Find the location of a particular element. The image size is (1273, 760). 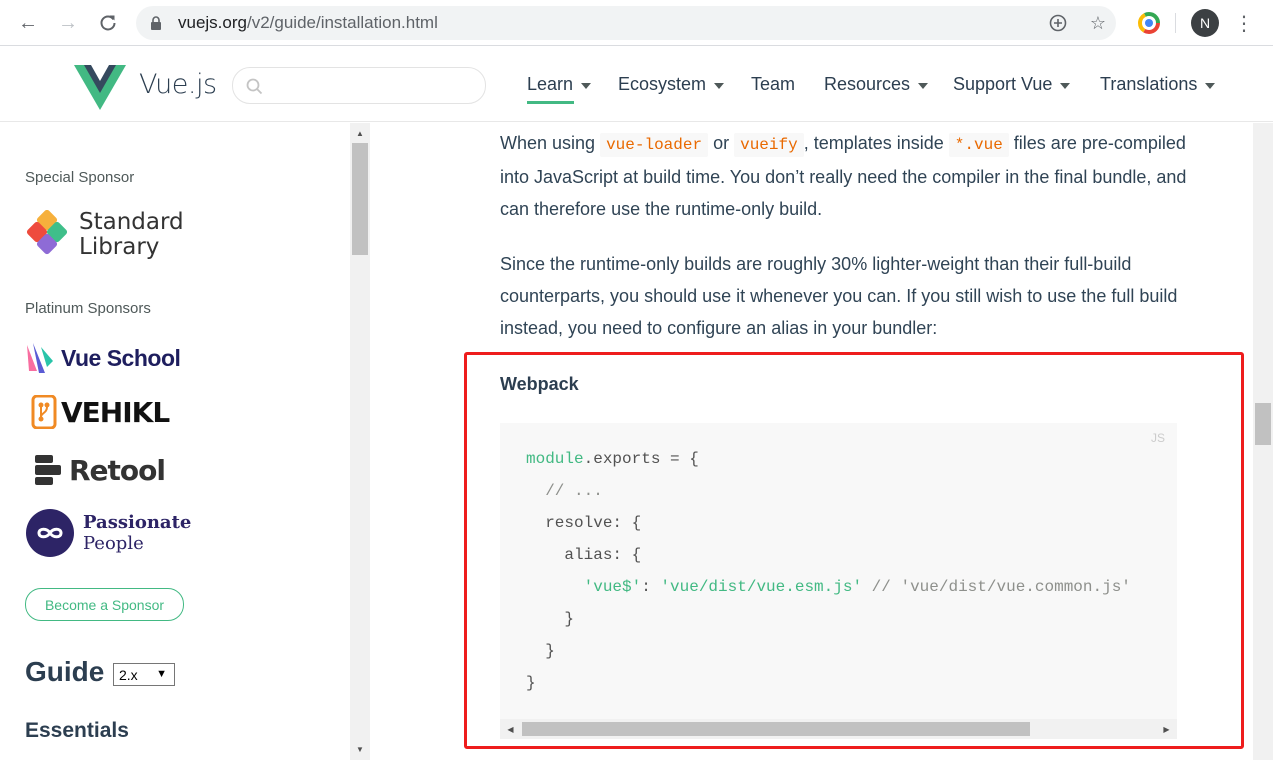

sponsor-passionate-people: Passionate People is located at coordinates (108, 533).